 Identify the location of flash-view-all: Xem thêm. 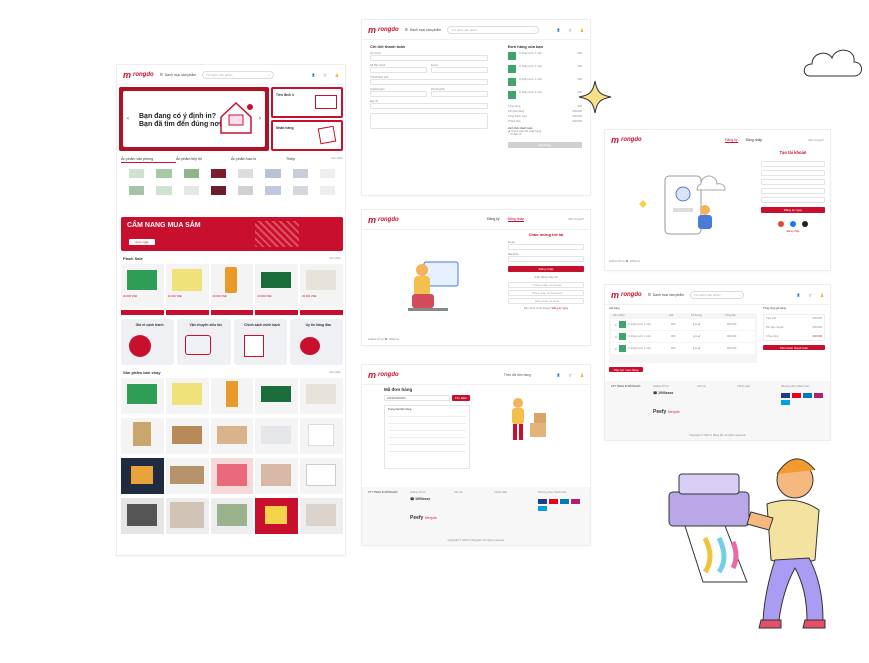
(335, 258).